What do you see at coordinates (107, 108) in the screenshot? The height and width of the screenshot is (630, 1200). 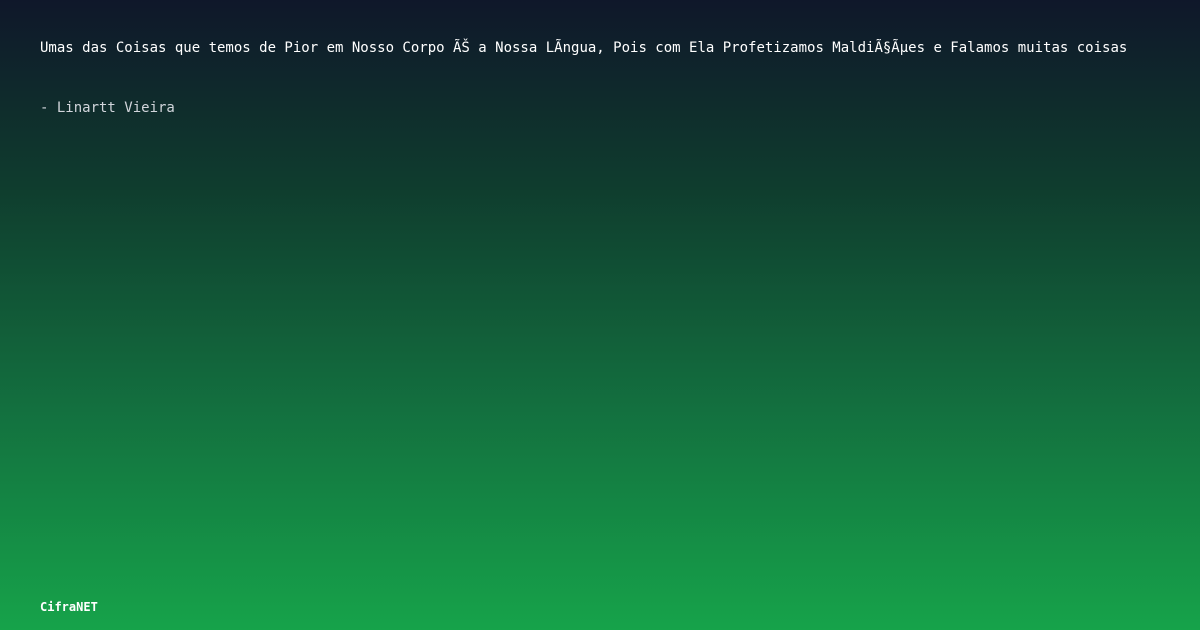 I see `quote-author: - Linartt Vieira` at bounding box center [107, 108].